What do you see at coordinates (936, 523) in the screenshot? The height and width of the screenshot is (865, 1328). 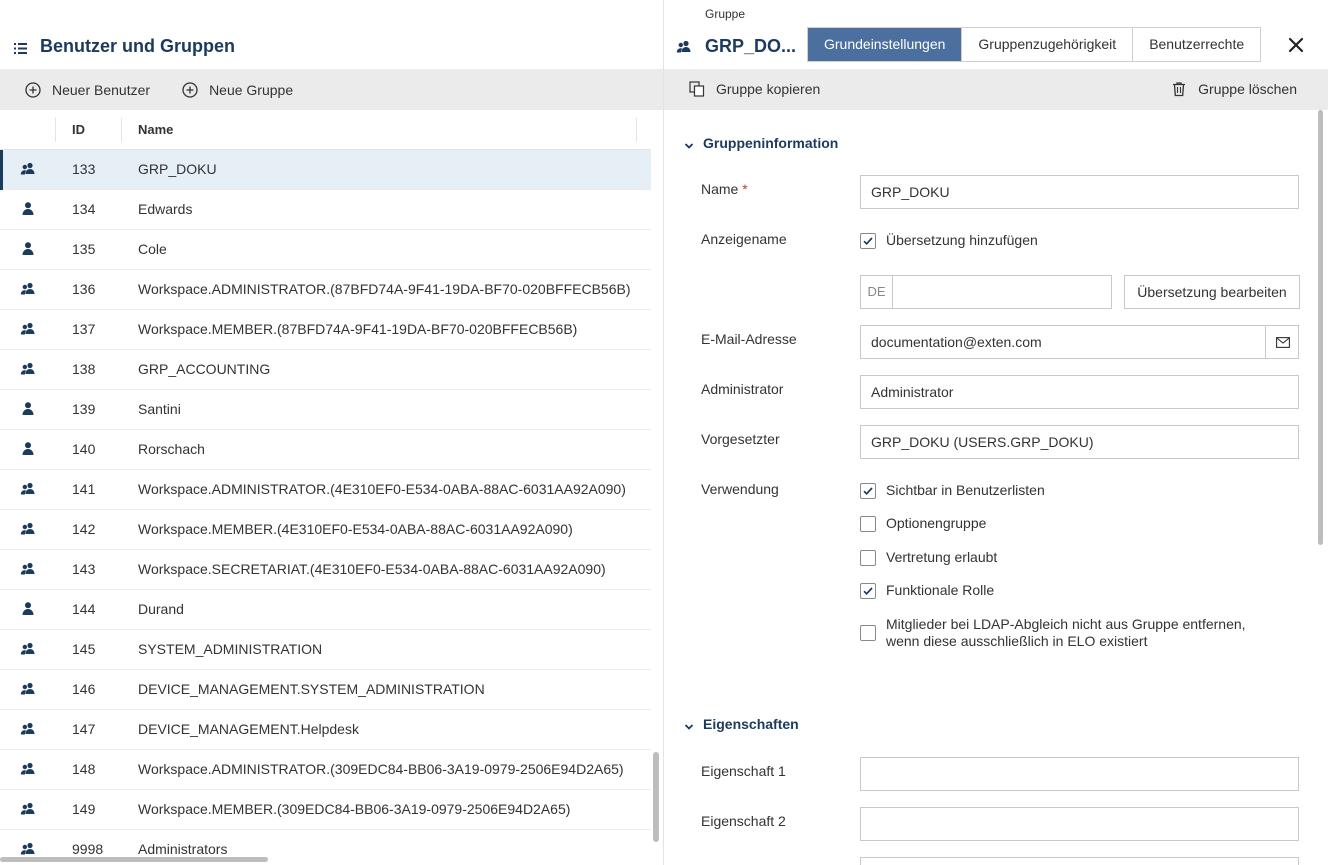 I see `usage-option-label: Optionengruppe` at bounding box center [936, 523].